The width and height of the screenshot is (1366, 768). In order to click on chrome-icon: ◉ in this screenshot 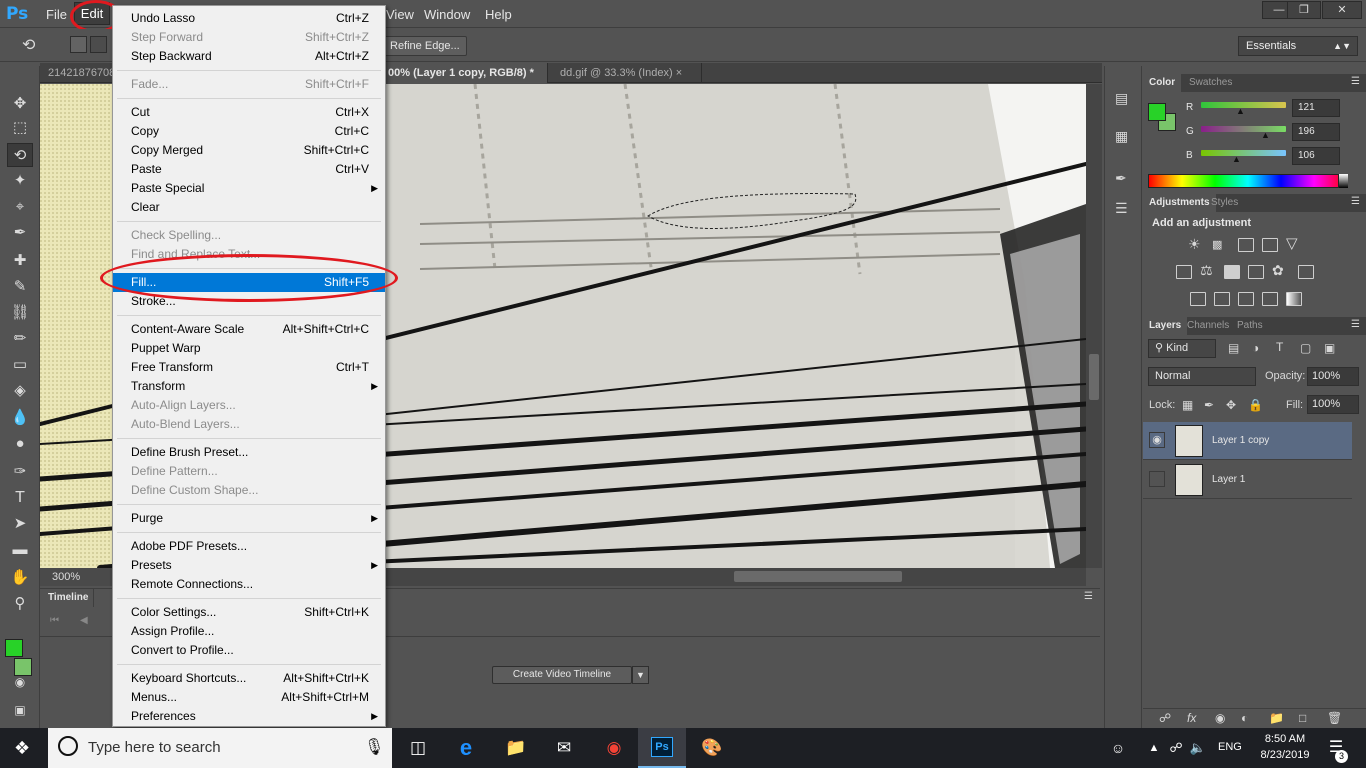, I will do `click(614, 748)`.